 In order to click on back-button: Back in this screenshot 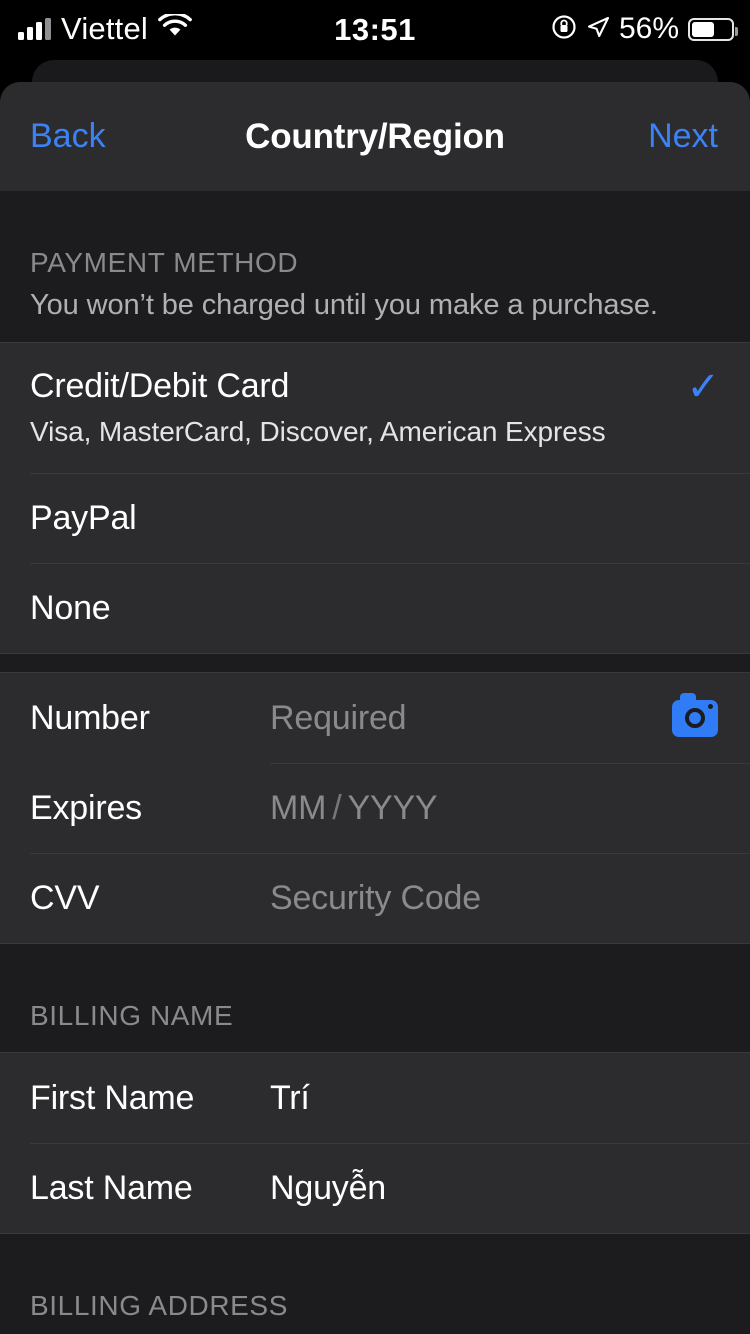, I will do `click(68, 136)`.